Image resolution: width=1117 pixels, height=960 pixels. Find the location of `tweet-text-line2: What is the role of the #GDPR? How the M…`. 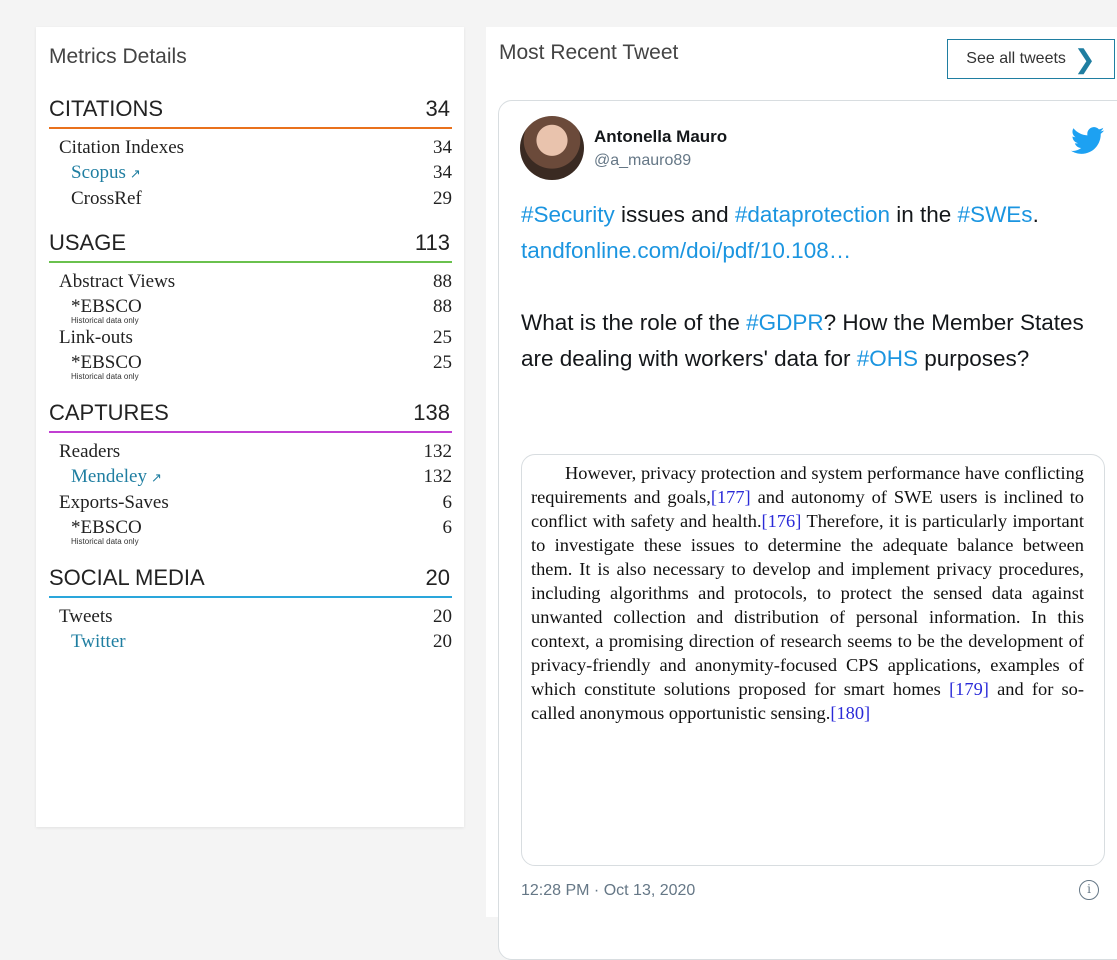

tweet-text-line2: What is the role of the #GDPR? How the M… is located at coordinates (816, 341).